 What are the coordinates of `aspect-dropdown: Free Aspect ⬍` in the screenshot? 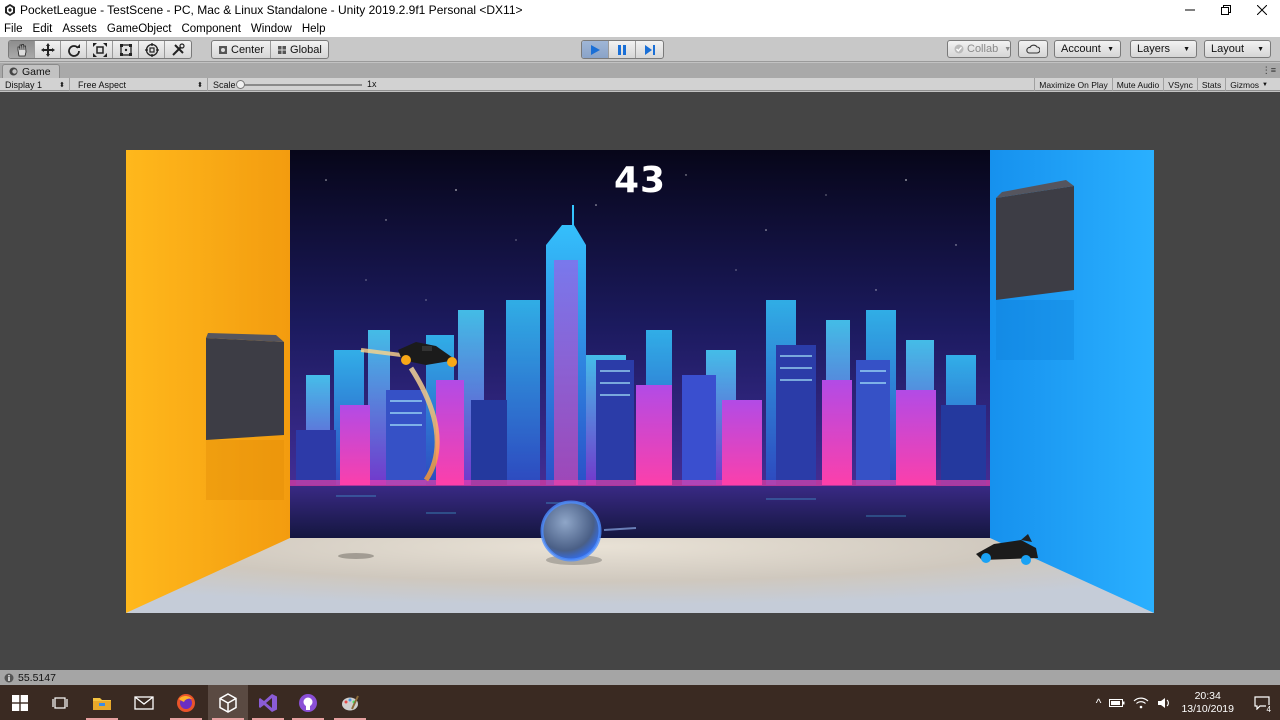 It's located at (139, 84).